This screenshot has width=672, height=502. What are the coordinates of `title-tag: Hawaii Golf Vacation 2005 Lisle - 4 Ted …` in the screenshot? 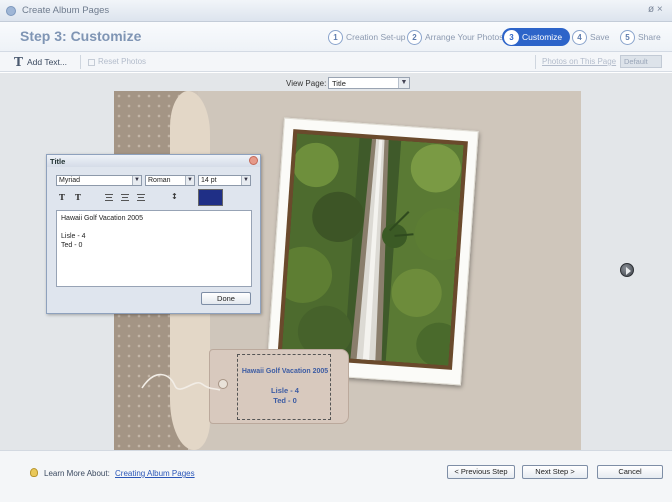 It's located at (245, 386).